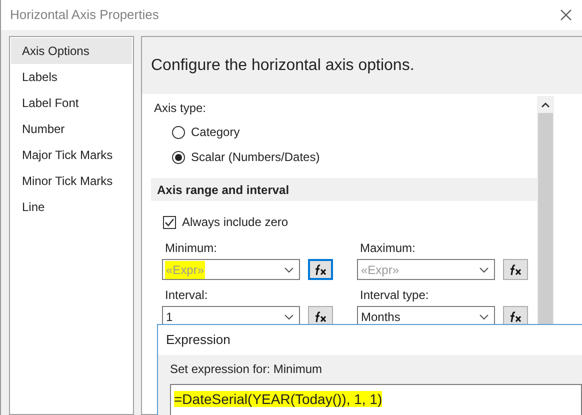 This screenshot has height=415, width=582. Describe the element at coordinates (278, 399) in the screenshot. I see `expression-text: =DateSerial(YEAR(Today()), 1, 1)` at that location.